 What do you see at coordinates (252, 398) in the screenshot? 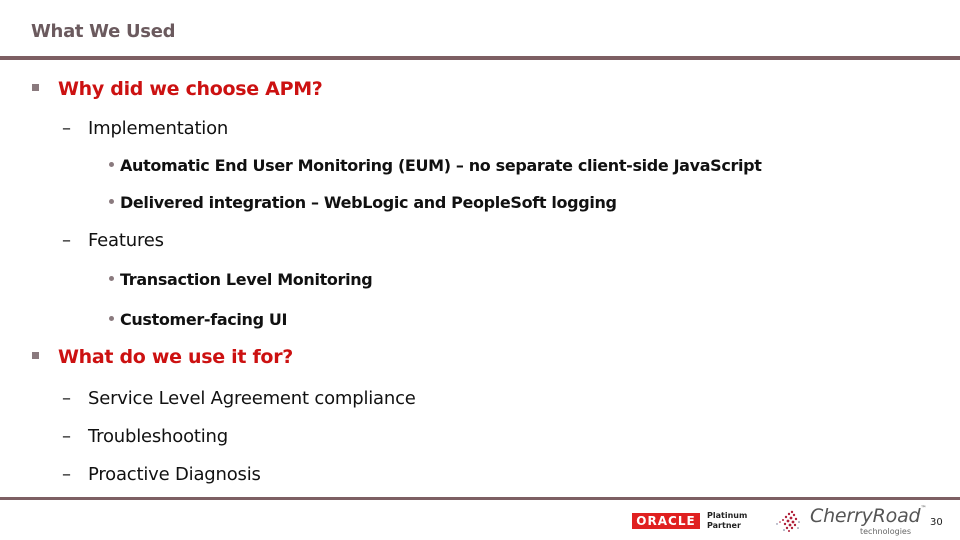
I see `subsection-label: Service Level Agreement compliance` at bounding box center [252, 398].